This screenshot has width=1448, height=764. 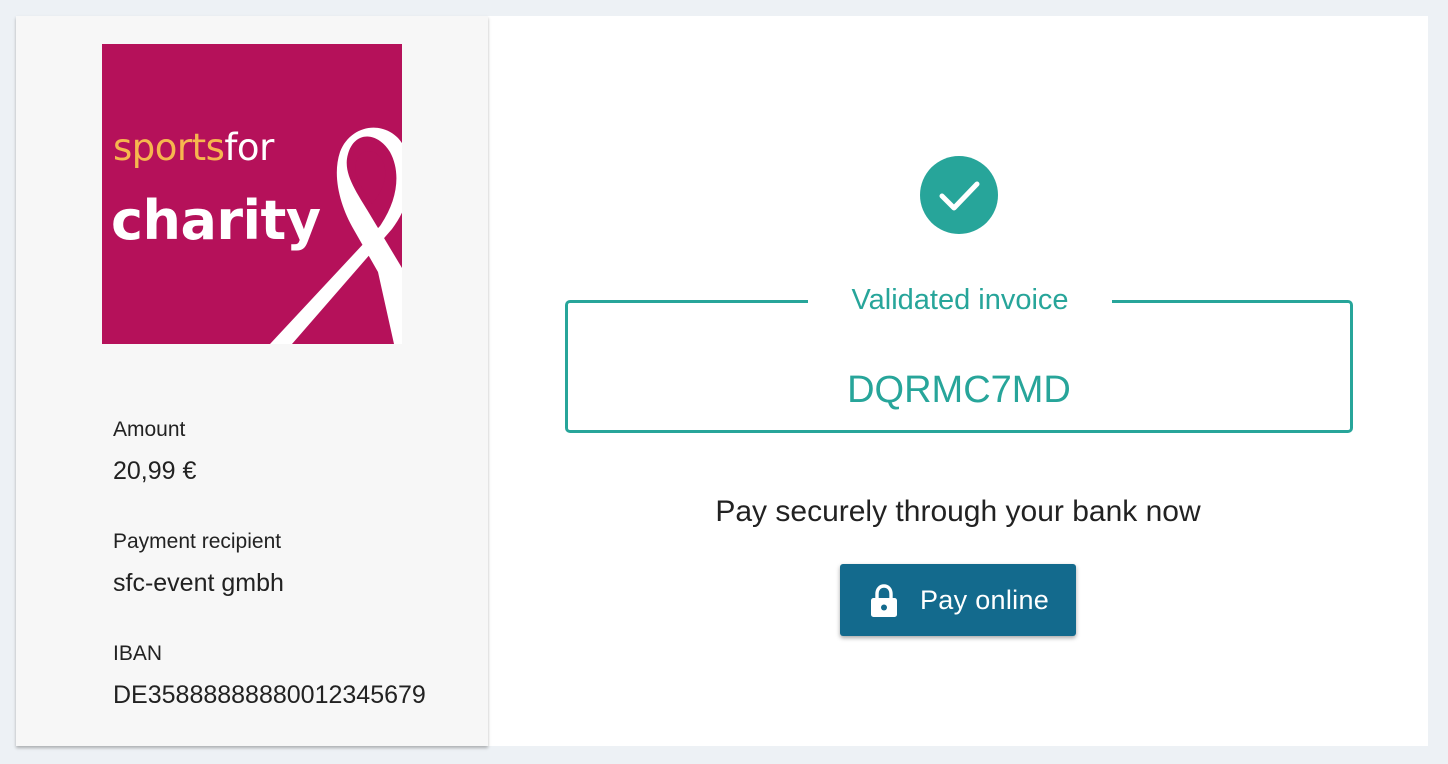 What do you see at coordinates (959, 357) in the screenshot?
I see `validated-invoice-box: Validated invoice DQRMC7MD` at bounding box center [959, 357].